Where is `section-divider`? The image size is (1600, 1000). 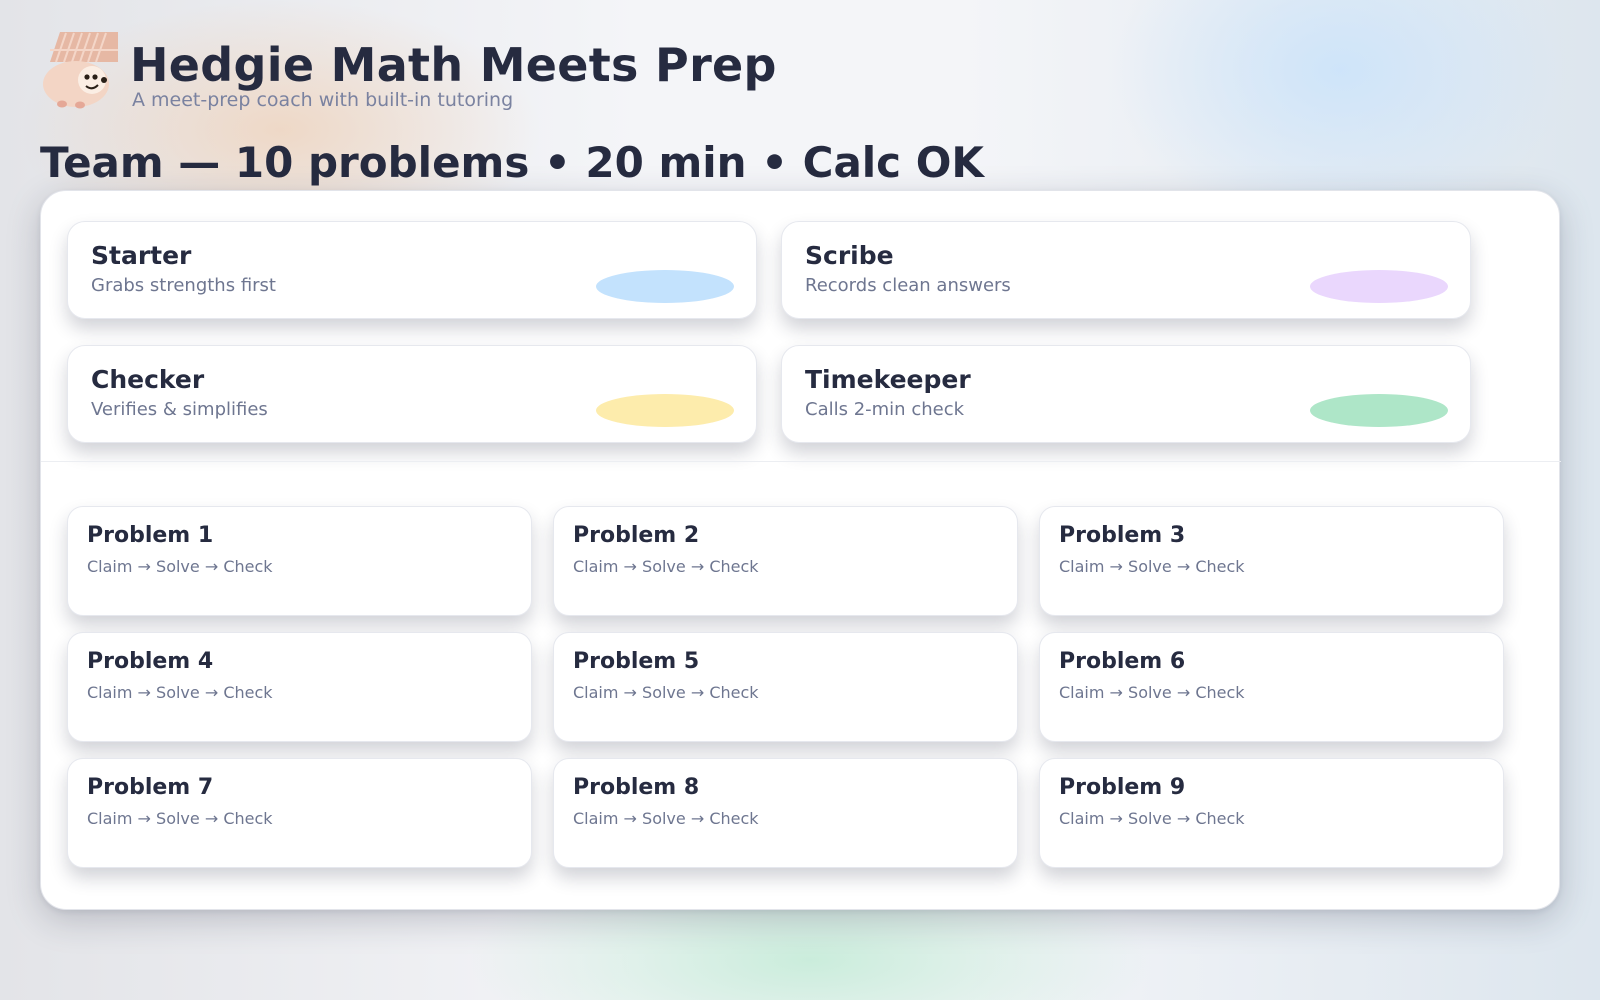 section-divider is located at coordinates (801, 461).